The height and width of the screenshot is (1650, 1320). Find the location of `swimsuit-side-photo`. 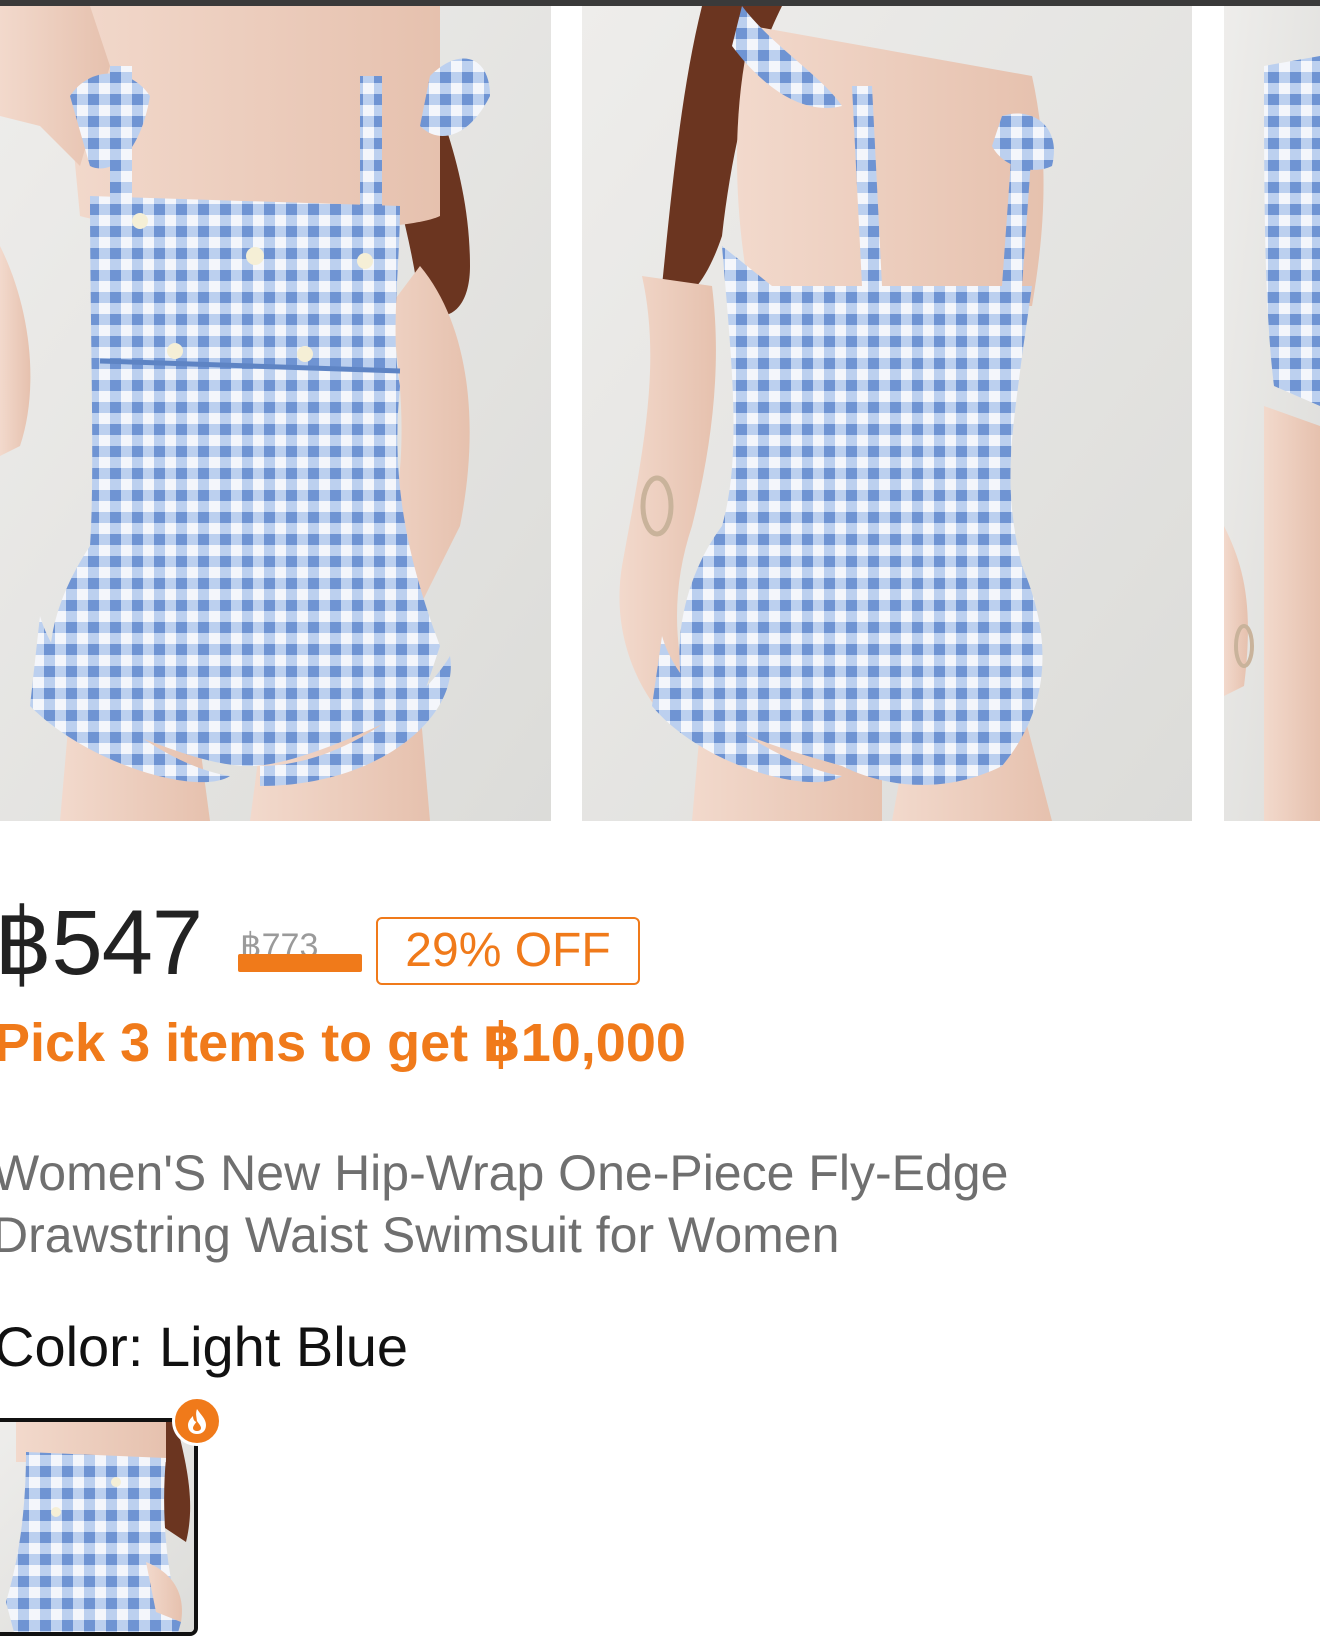

swimsuit-side-photo is located at coordinates (1272, 413).